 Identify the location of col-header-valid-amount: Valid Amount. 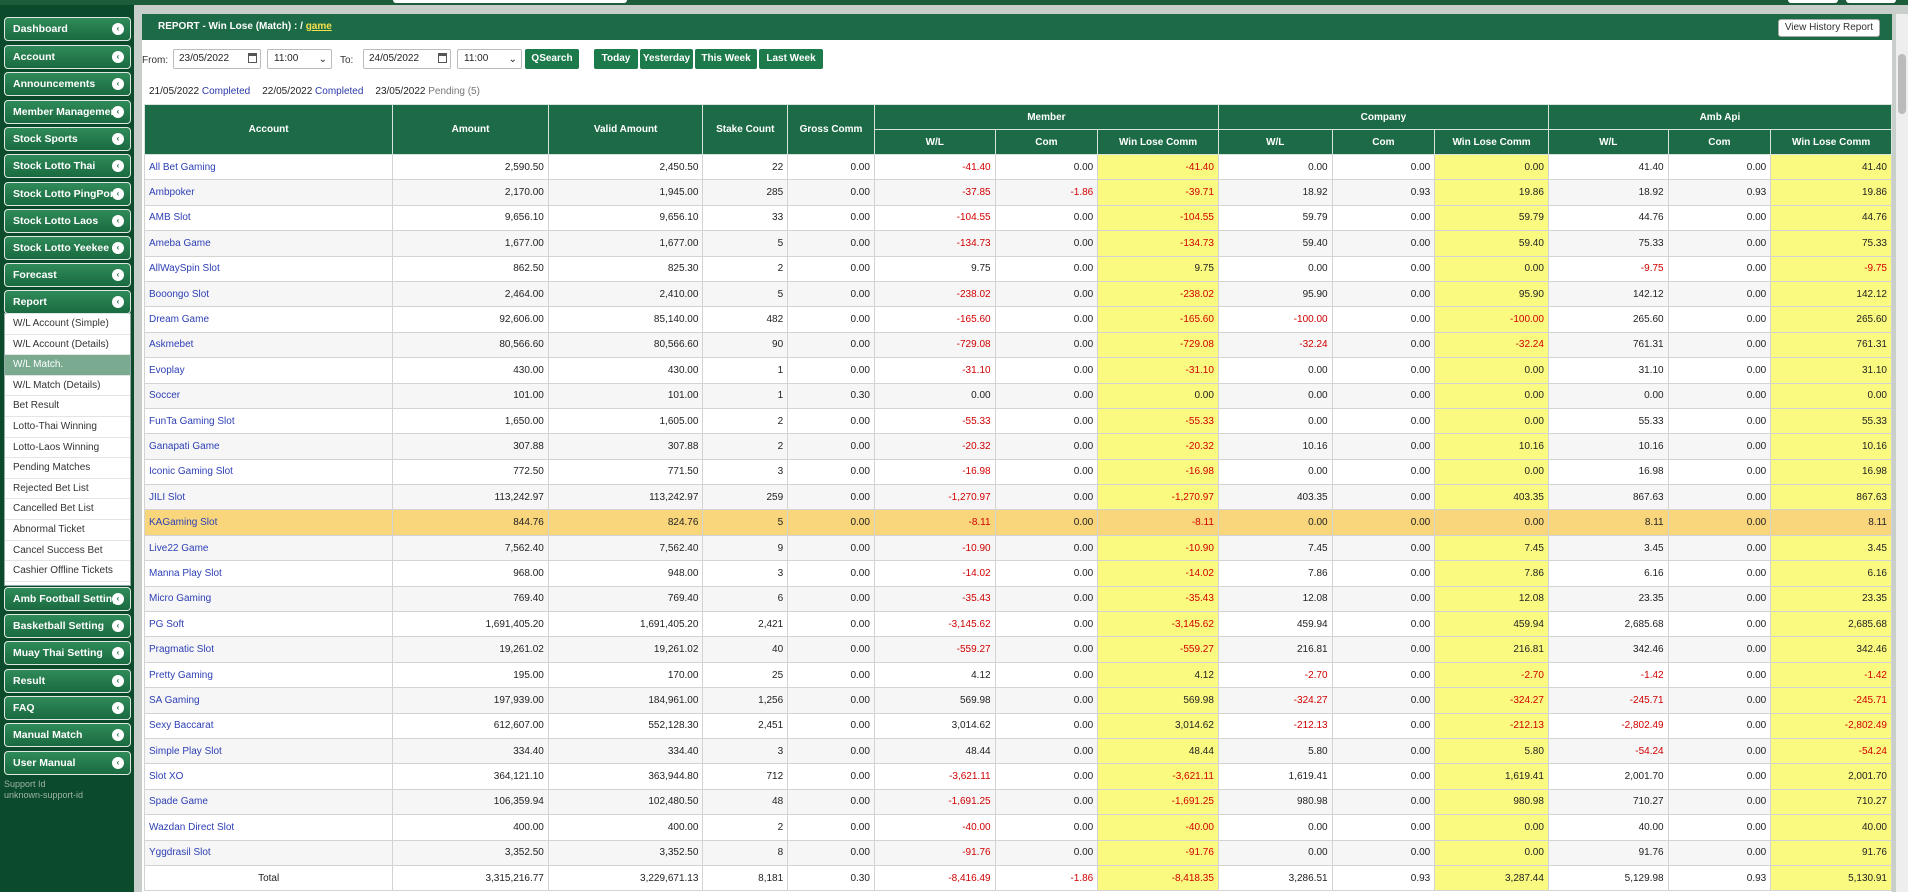
(625, 129).